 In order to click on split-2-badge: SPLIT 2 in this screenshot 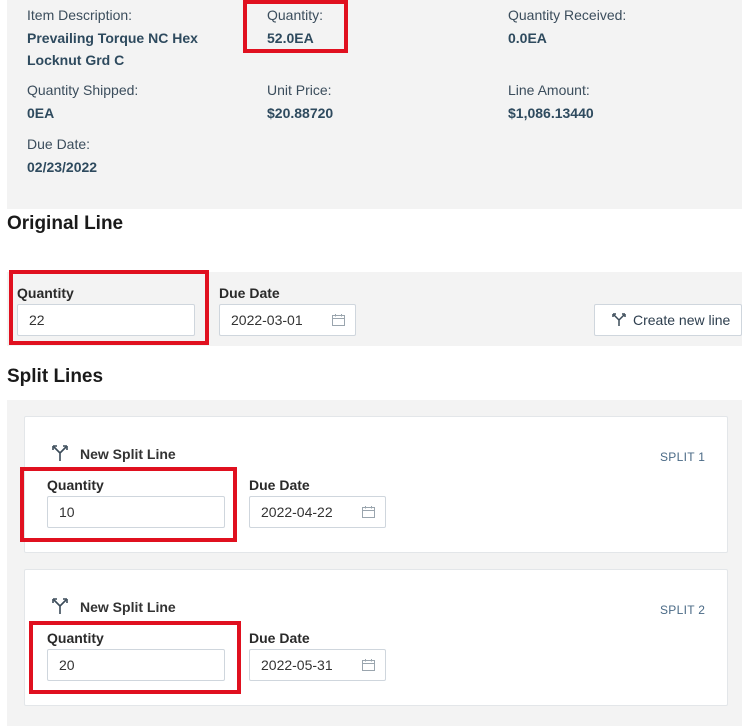, I will do `click(683, 610)`.